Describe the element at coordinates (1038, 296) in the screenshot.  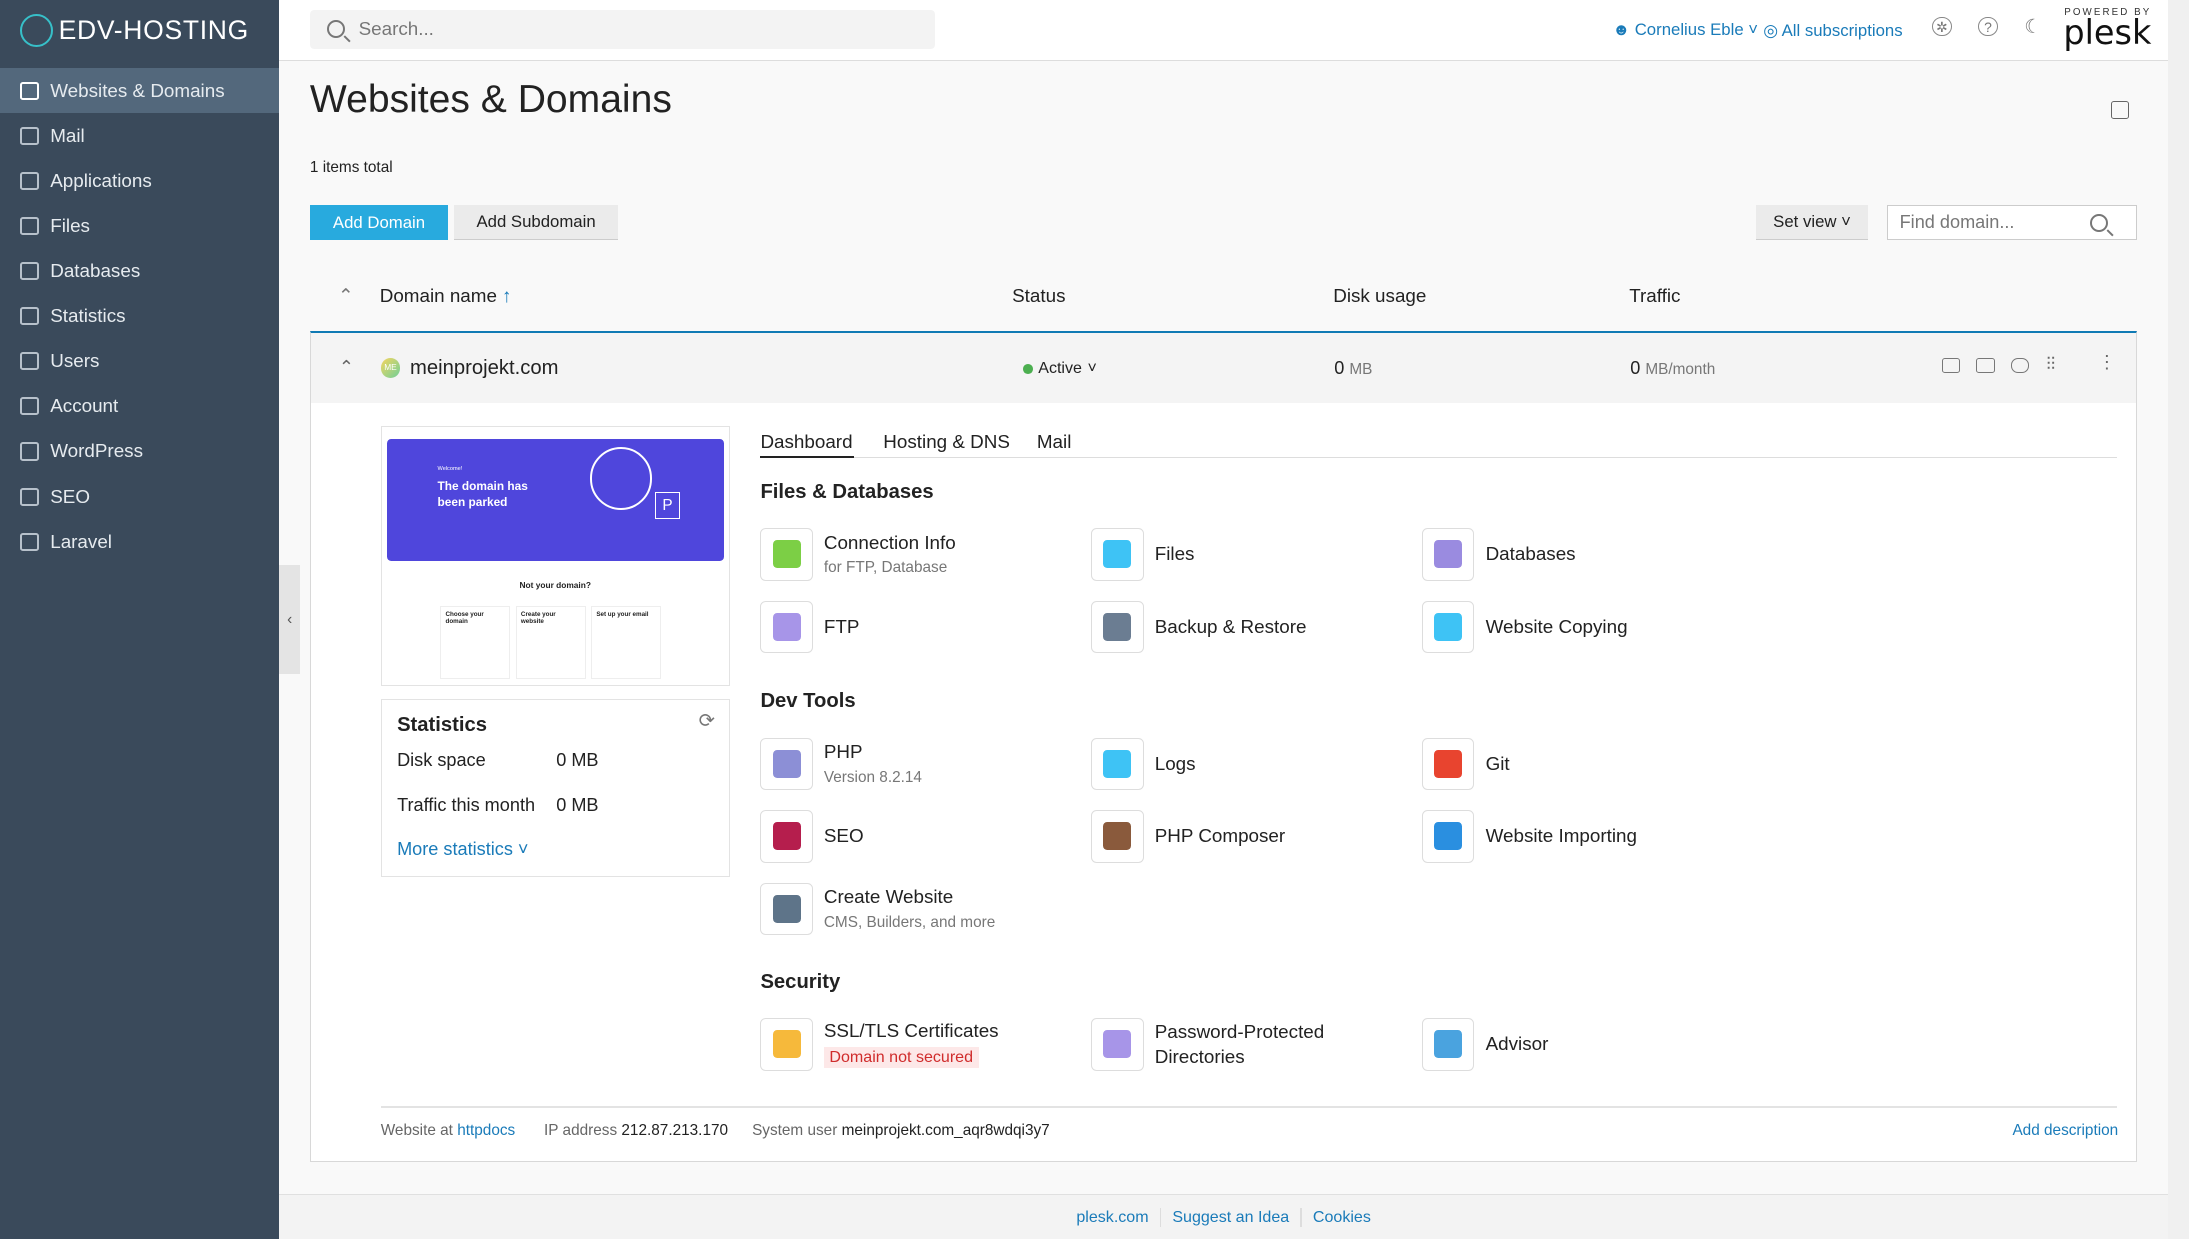
I see `column-status: Status` at that location.